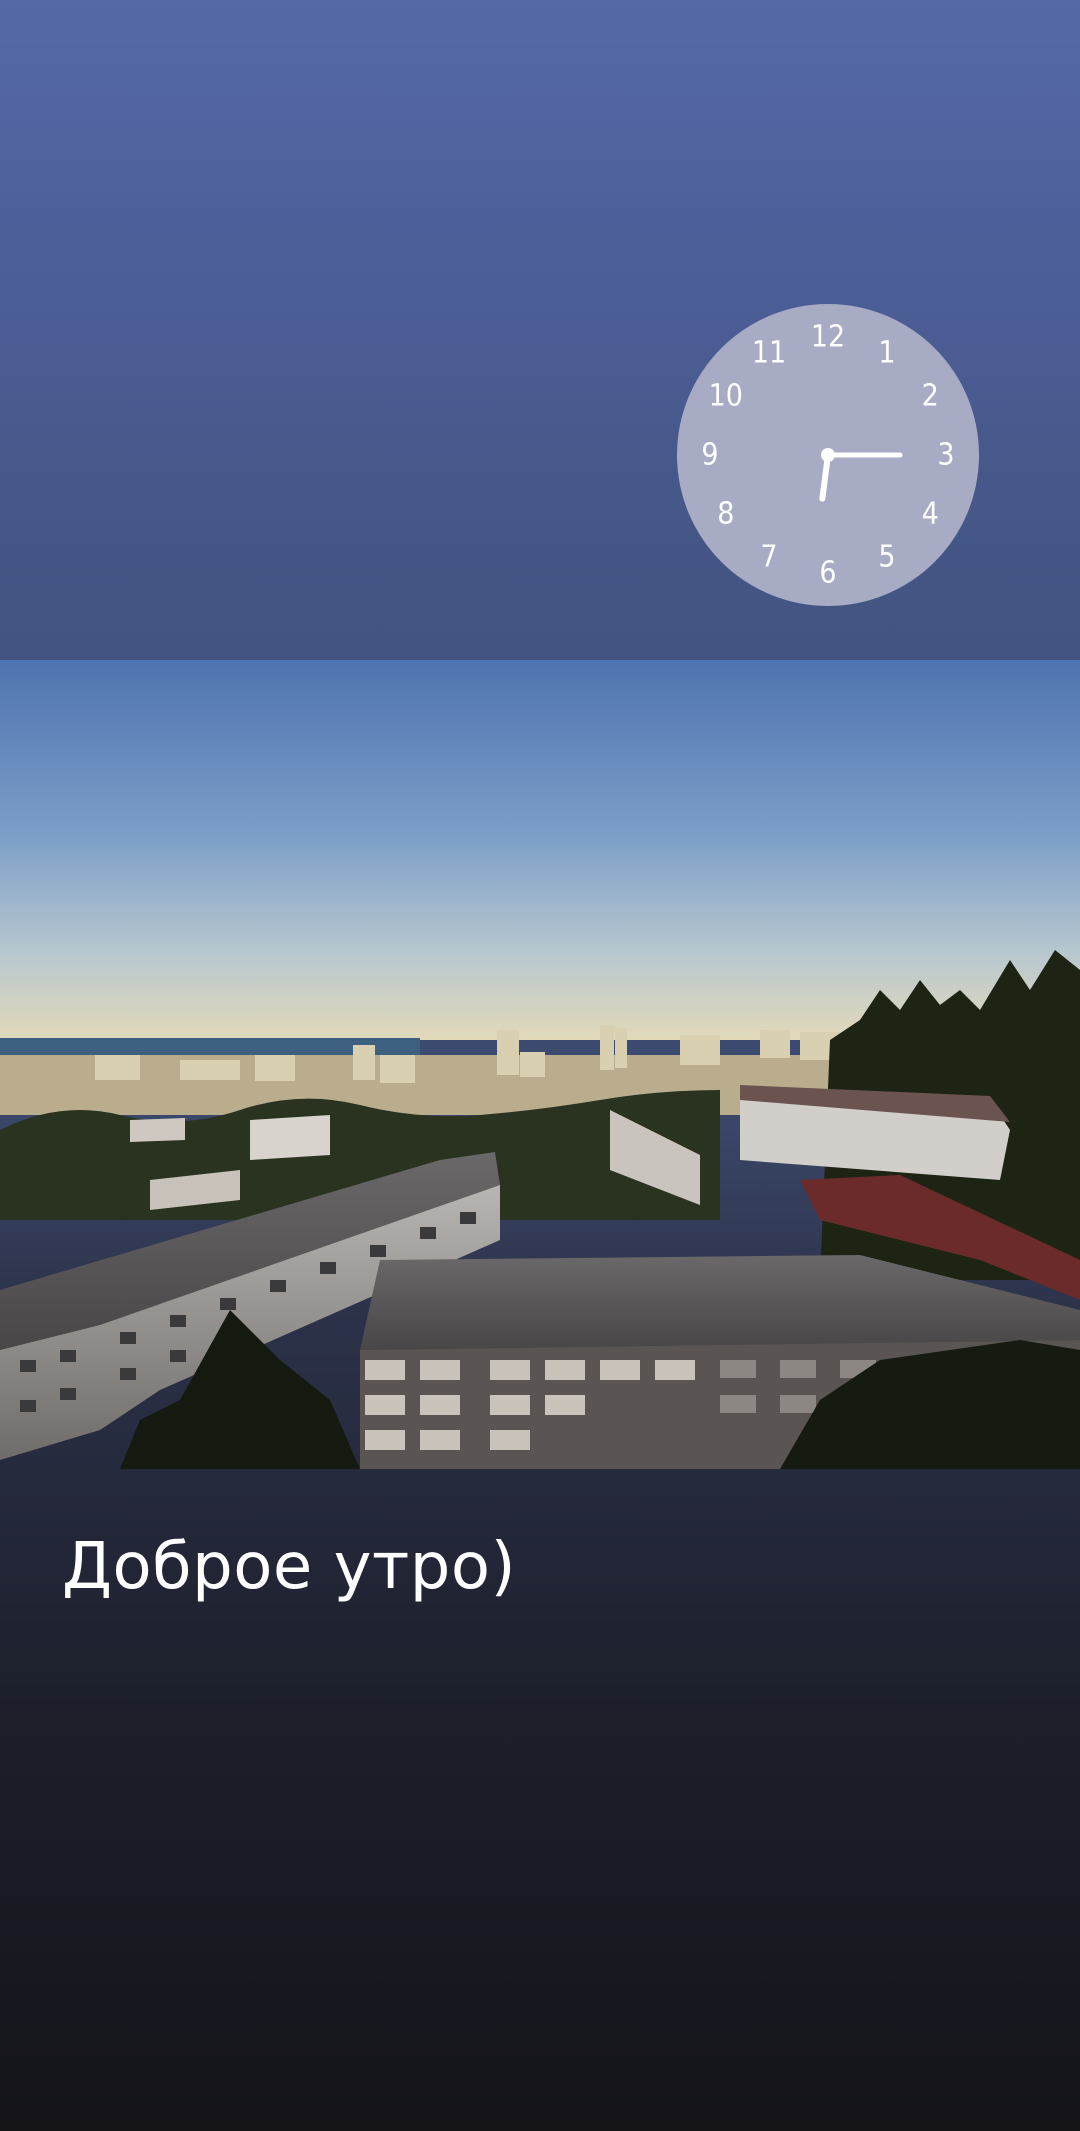 The height and width of the screenshot is (2131, 1080). What do you see at coordinates (886, 557) in the screenshot?
I see `clock-number-5: 5` at bounding box center [886, 557].